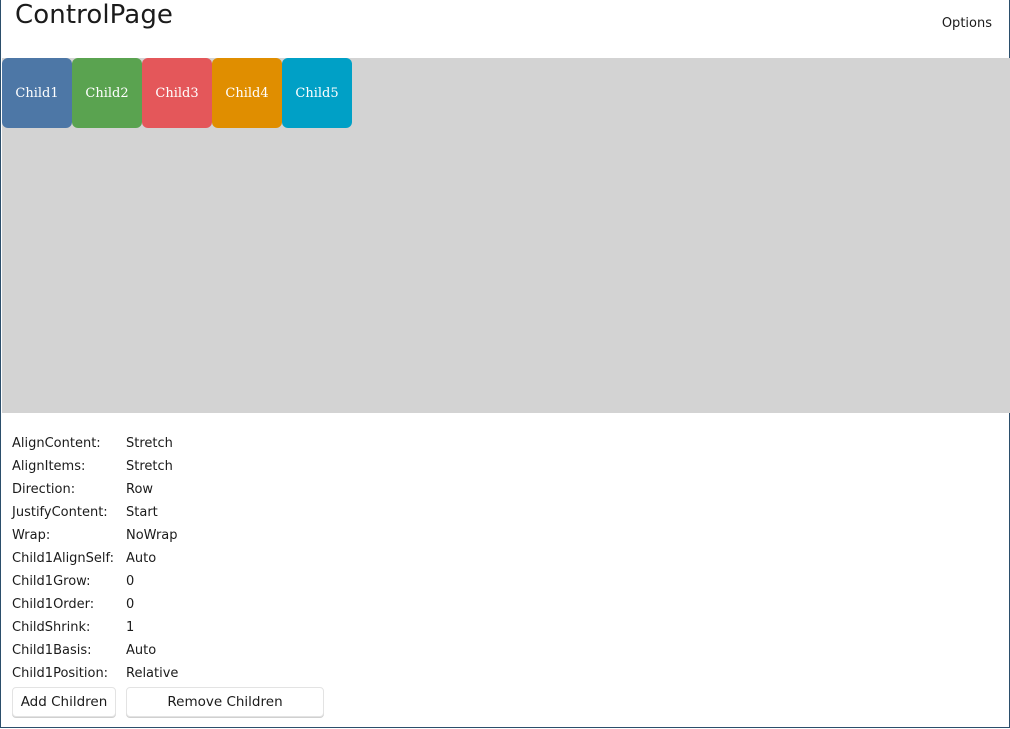 Image resolution: width=1010 pixels, height=729 pixels. I want to click on options-button: Options, so click(967, 23).